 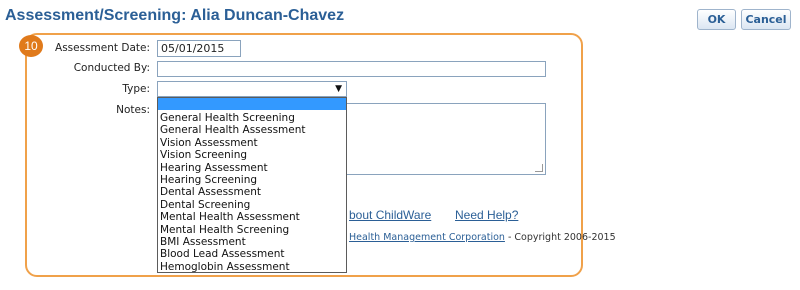 What do you see at coordinates (252, 180) in the screenshot?
I see `type-option: Hearing Screening` at bounding box center [252, 180].